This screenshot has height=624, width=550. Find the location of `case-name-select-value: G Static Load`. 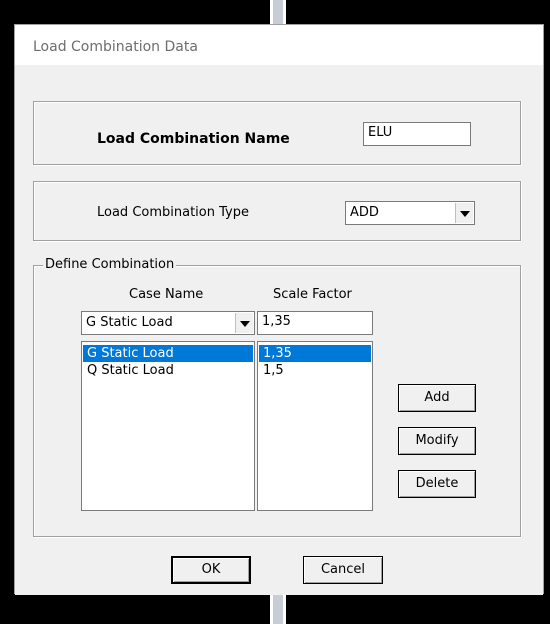

case-name-select-value: G Static Load is located at coordinates (129, 322).